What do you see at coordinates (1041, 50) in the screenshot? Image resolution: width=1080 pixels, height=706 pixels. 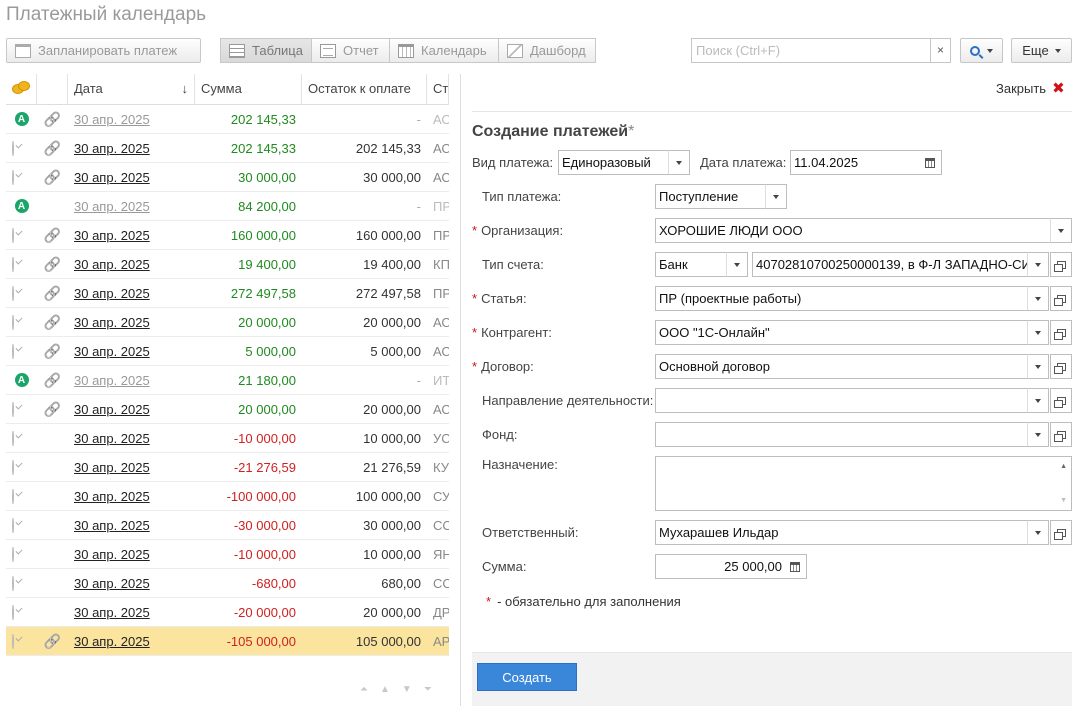 I see `more-button: Еще` at bounding box center [1041, 50].